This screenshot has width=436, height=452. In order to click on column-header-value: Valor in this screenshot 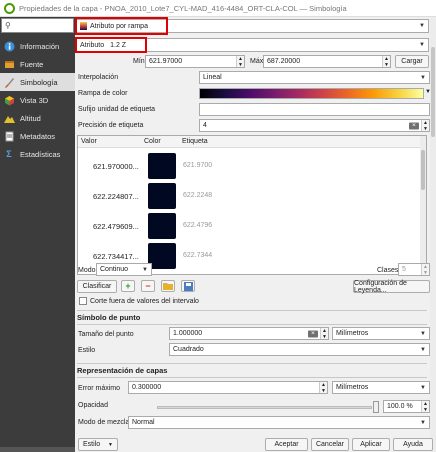, I will do `click(89, 141)`.